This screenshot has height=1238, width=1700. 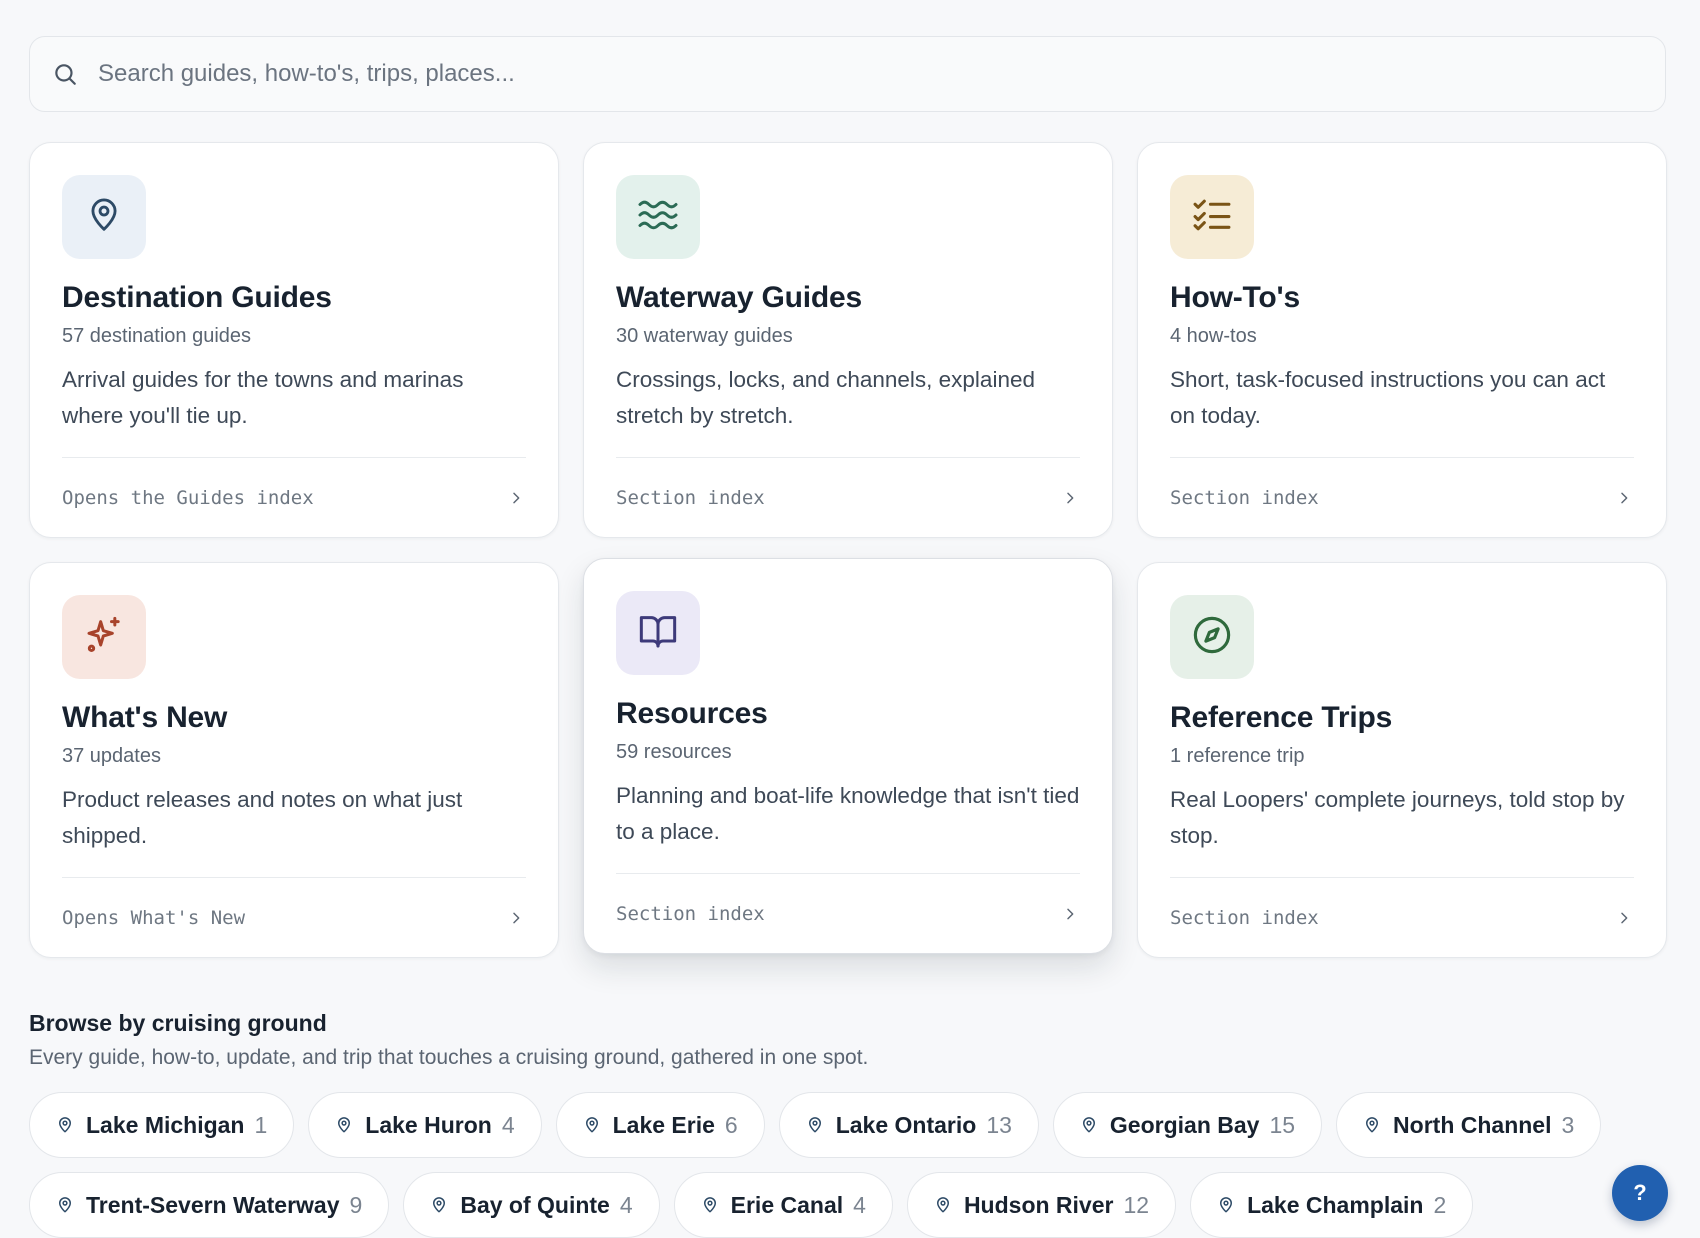 I want to click on card-title: Reference Trips, so click(x=1281, y=717).